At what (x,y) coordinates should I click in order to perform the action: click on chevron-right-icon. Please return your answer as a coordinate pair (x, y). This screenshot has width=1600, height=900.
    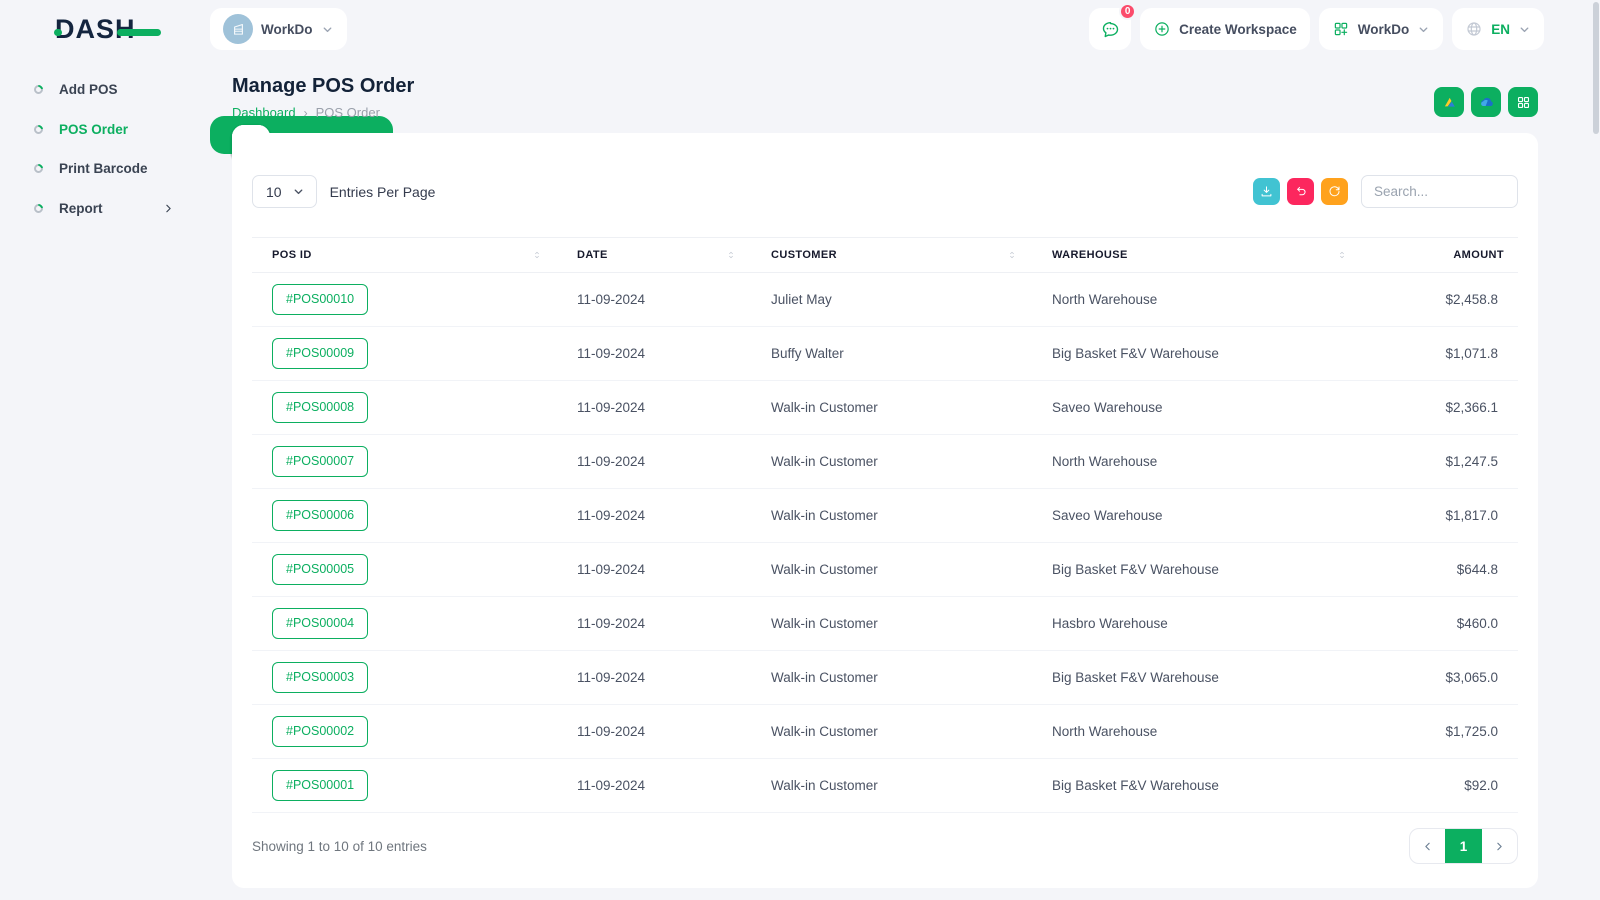
    Looking at the image, I should click on (168, 208).